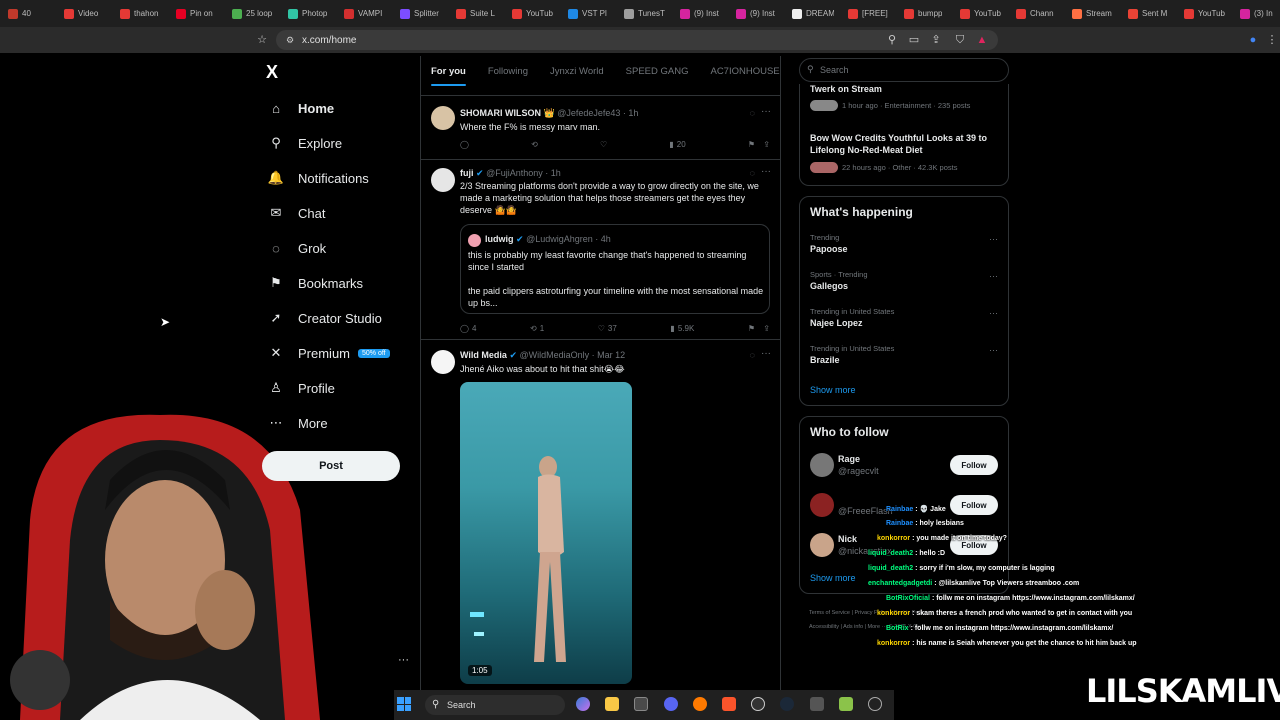 This screenshot has height=720, width=1280. Describe the element at coordinates (904, 70) in the screenshot. I see `search-input: ⚲ Search` at that location.